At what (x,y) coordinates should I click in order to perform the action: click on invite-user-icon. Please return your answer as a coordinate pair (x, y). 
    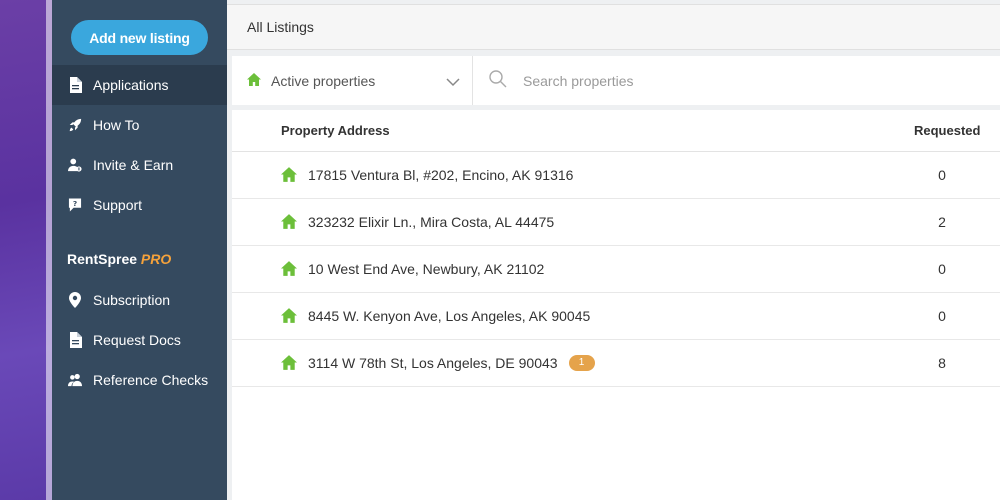
    Looking at the image, I should click on (75, 165).